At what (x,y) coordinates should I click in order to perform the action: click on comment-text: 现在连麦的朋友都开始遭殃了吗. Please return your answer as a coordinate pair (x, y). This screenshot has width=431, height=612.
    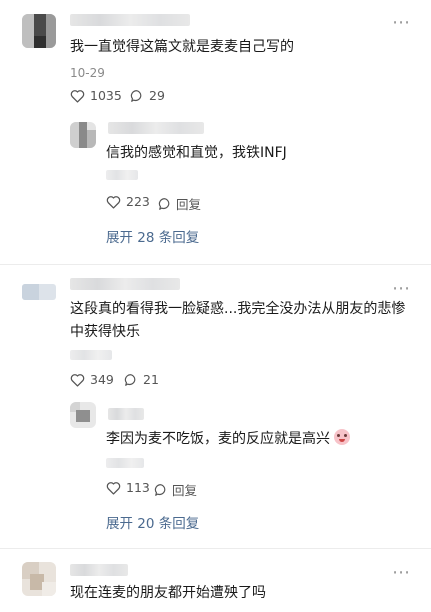
    Looking at the image, I should click on (168, 593).